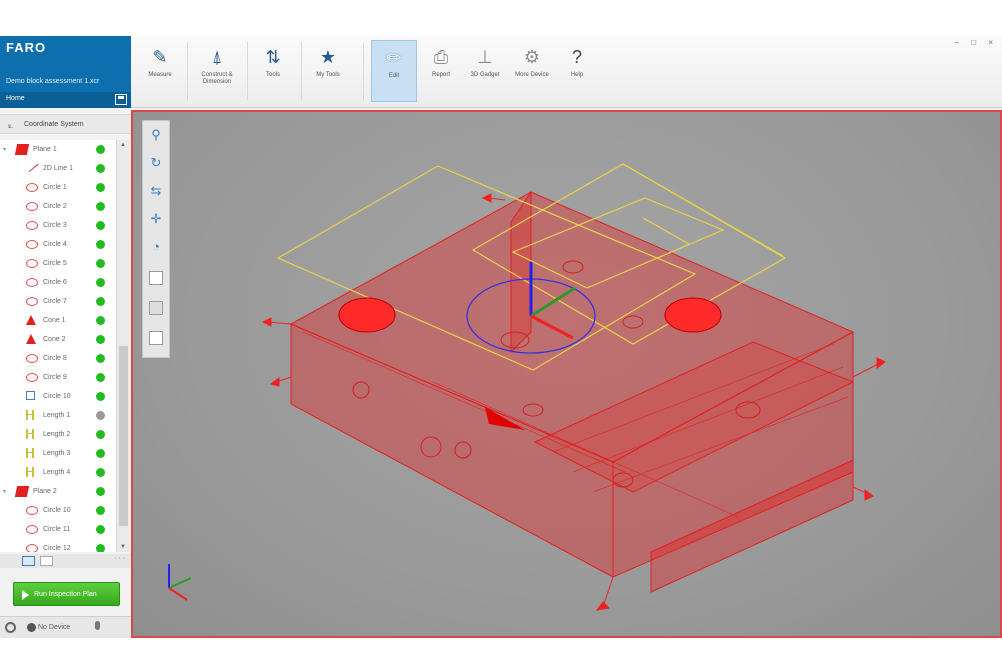  What do you see at coordinates (156, 247) in the screenshot?
I see `fit-view-icon: ◔` at bounding box center [156, 247].